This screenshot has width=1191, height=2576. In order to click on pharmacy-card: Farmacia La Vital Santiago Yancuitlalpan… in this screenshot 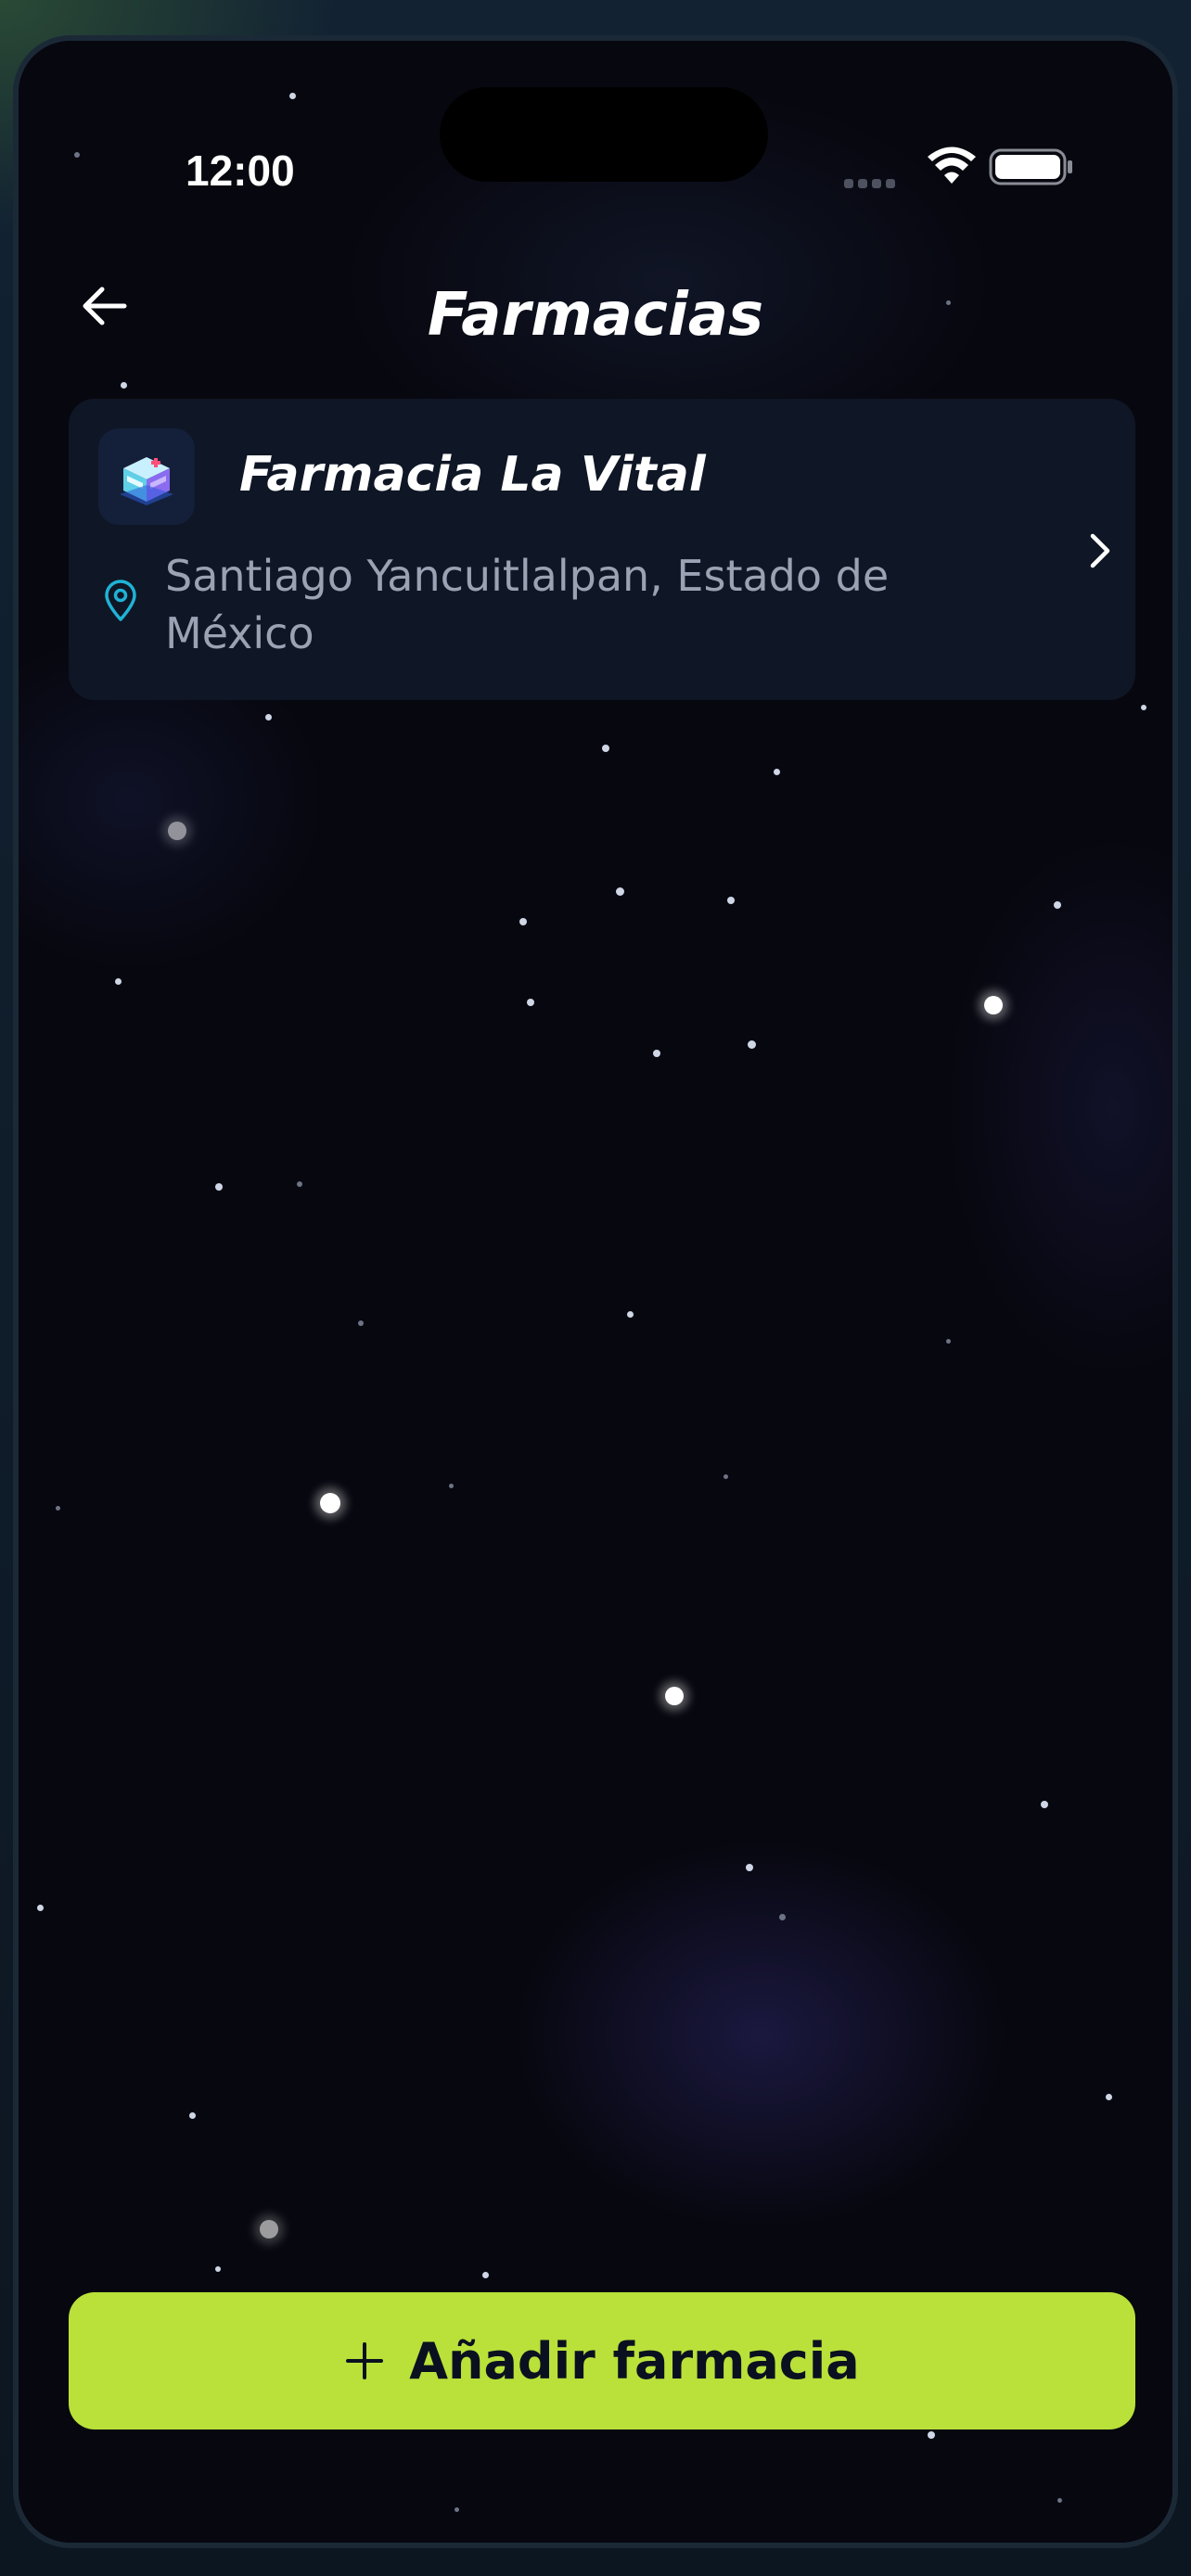, I will do `click(602, 549)`.